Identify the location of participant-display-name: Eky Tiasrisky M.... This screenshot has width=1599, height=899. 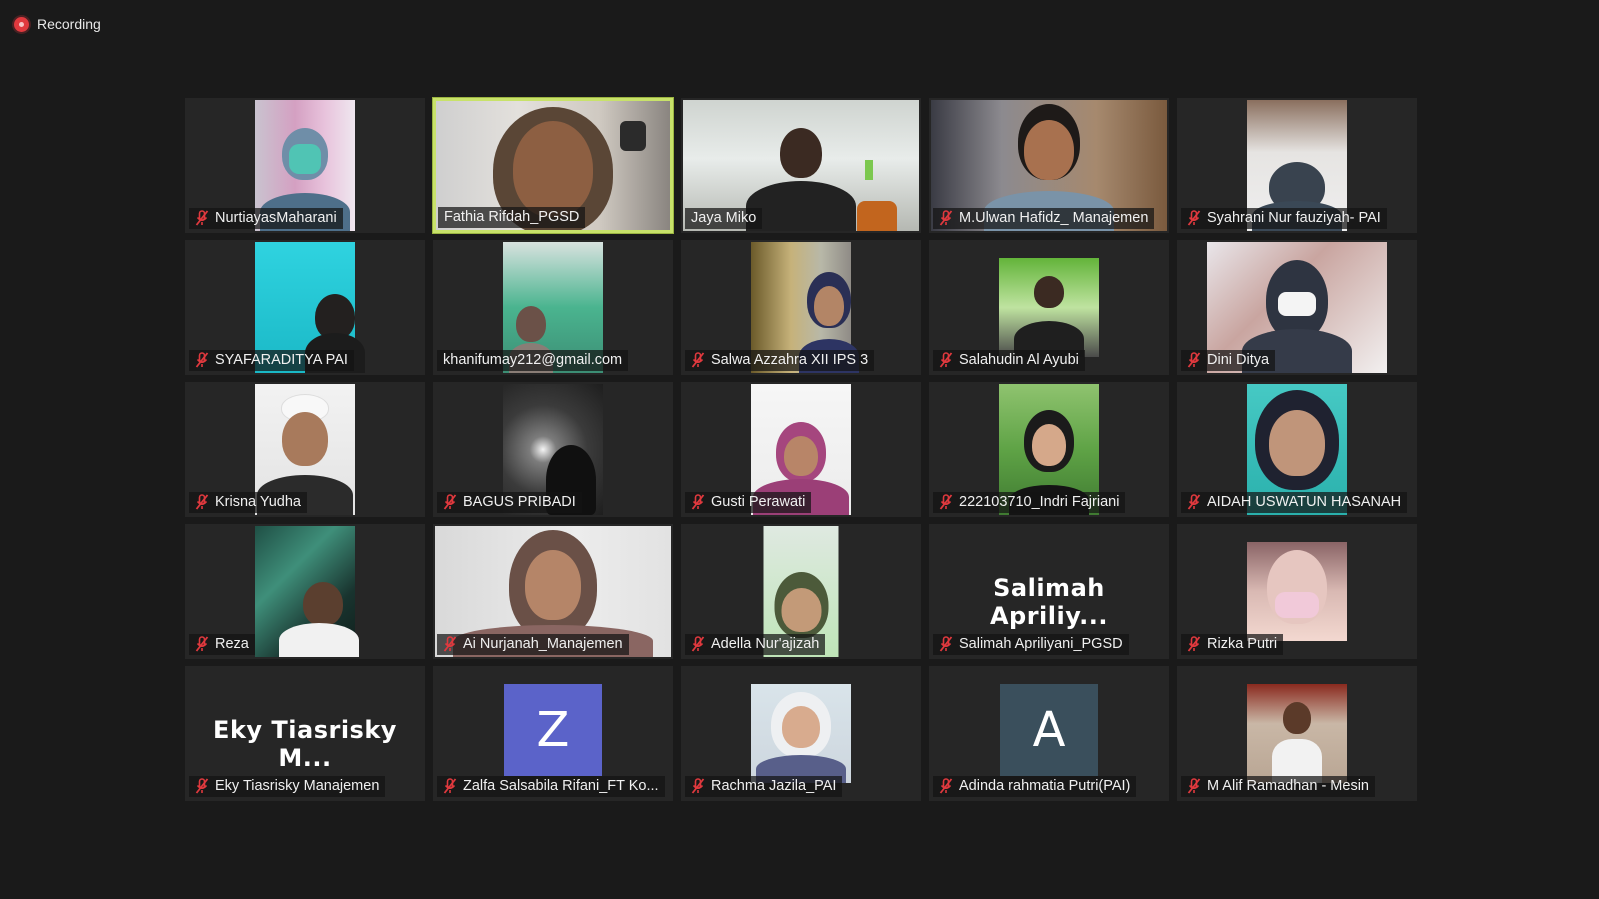
(305, 744).